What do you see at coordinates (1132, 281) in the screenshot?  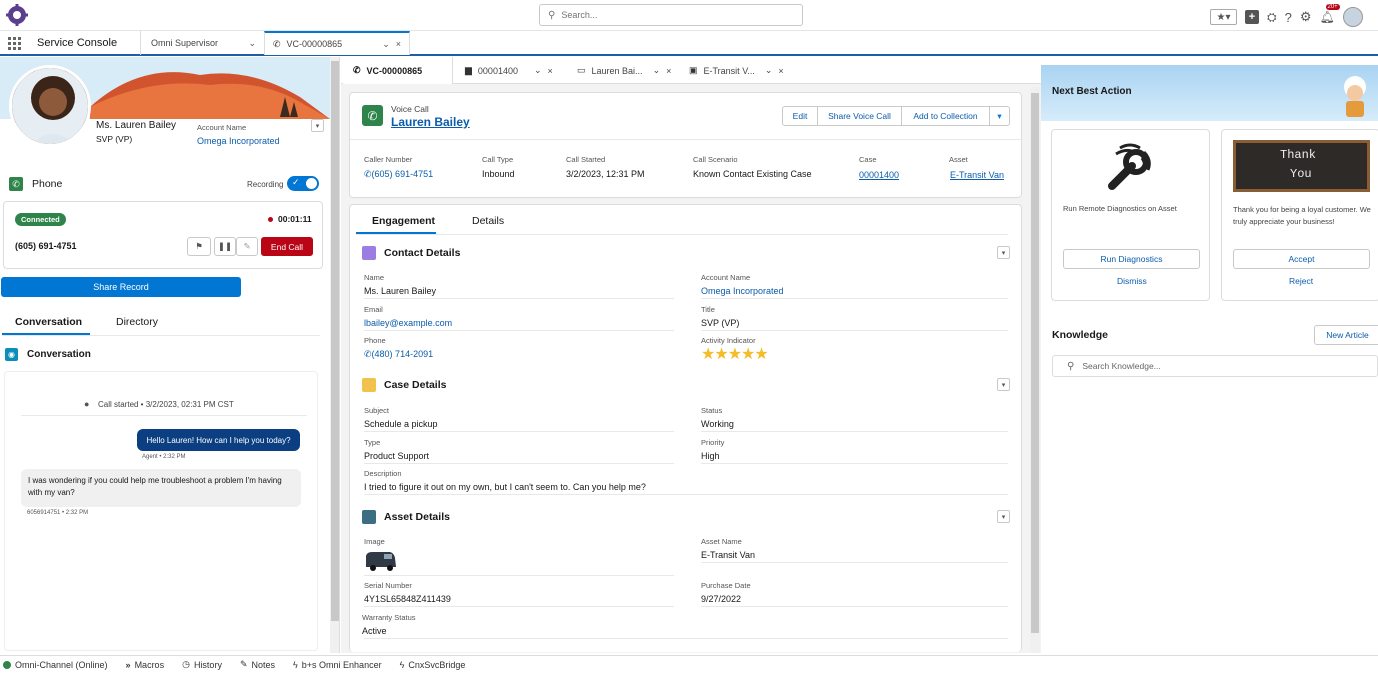 I see `dismiss-link: Dismiss` at bounding box center [1132, 281].